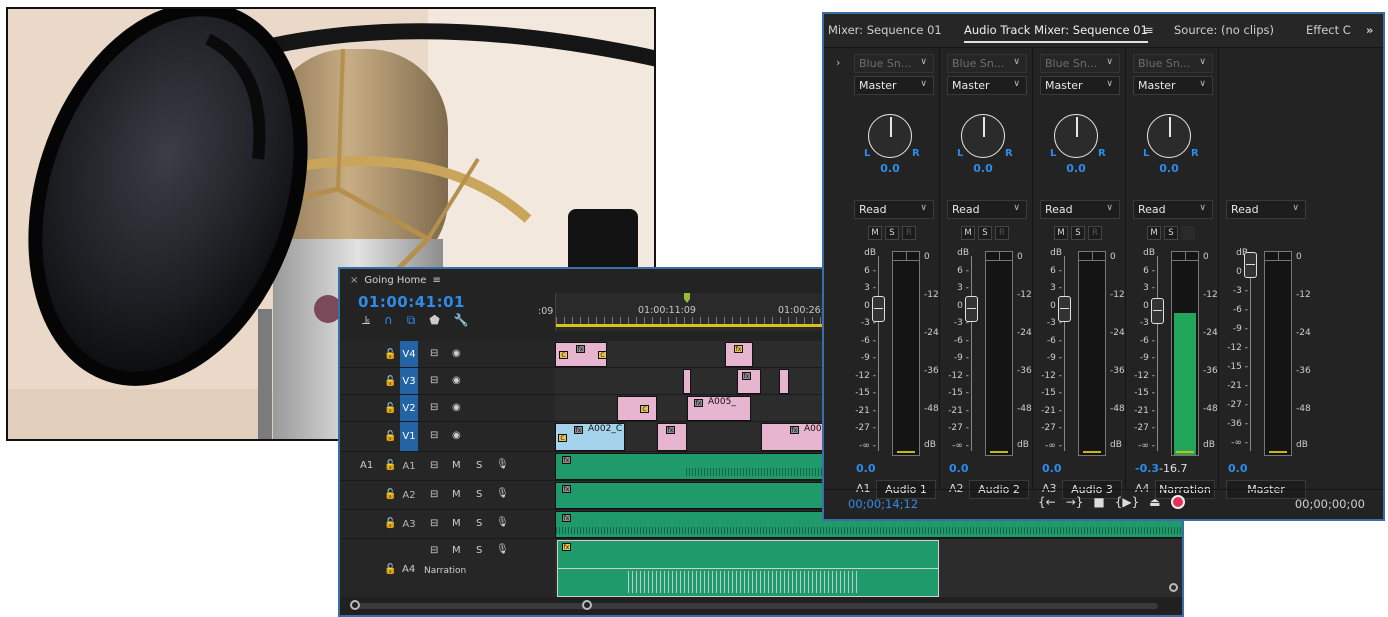 This screenshot has width=1388, height=617. Describe the element at coordinates (366, 320) in the screenshot. I see `insert-sequence-nest-icon: ⫡` at that location.